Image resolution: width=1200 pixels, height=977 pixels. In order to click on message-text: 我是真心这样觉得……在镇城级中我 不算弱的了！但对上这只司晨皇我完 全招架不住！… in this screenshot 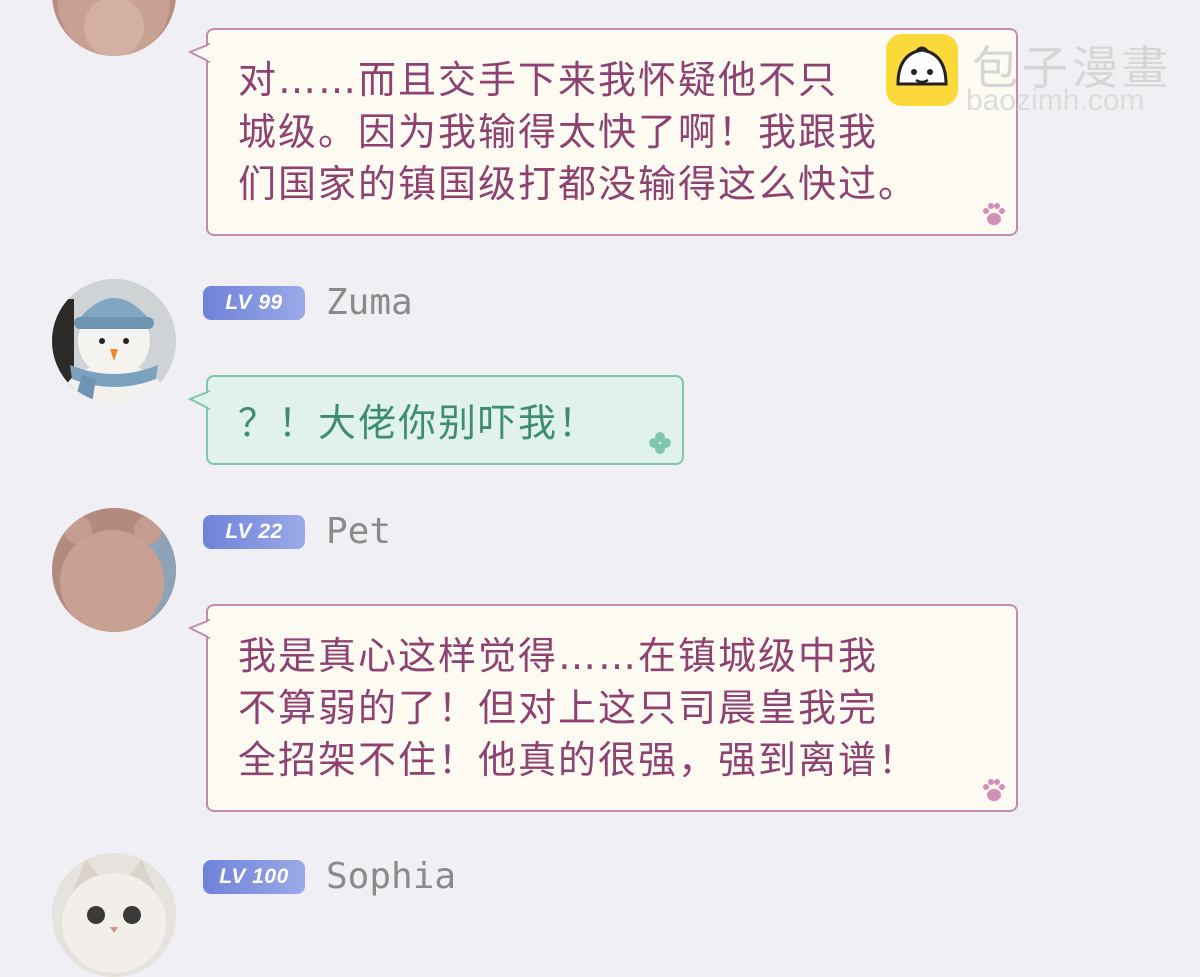, I will do `click(578, 708)`.